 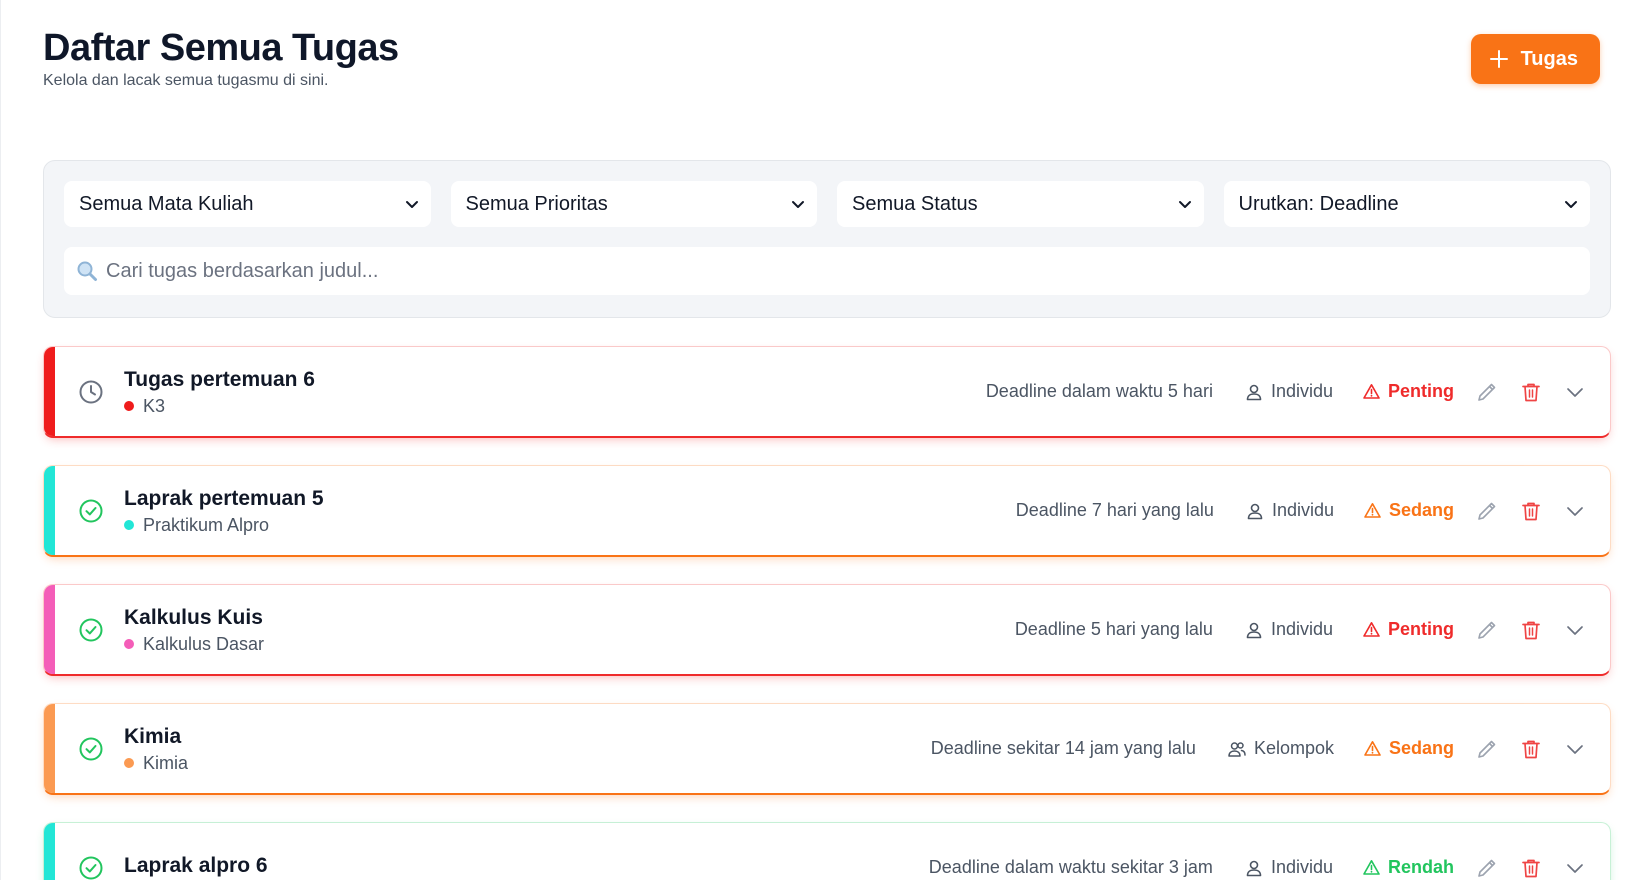 I want to click on course-name: Kimia, so click(x=166, y=762).